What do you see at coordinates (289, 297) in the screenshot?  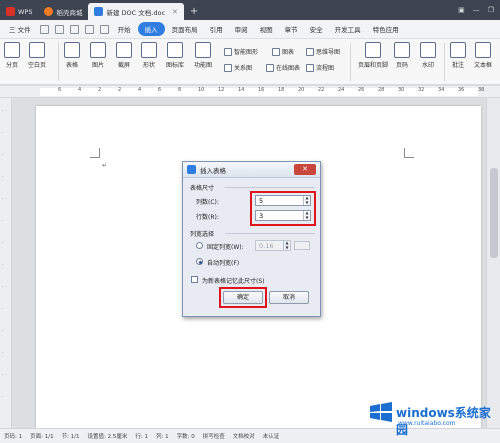 I see `cancel-button: 取消` at bounding box center [289, 297].